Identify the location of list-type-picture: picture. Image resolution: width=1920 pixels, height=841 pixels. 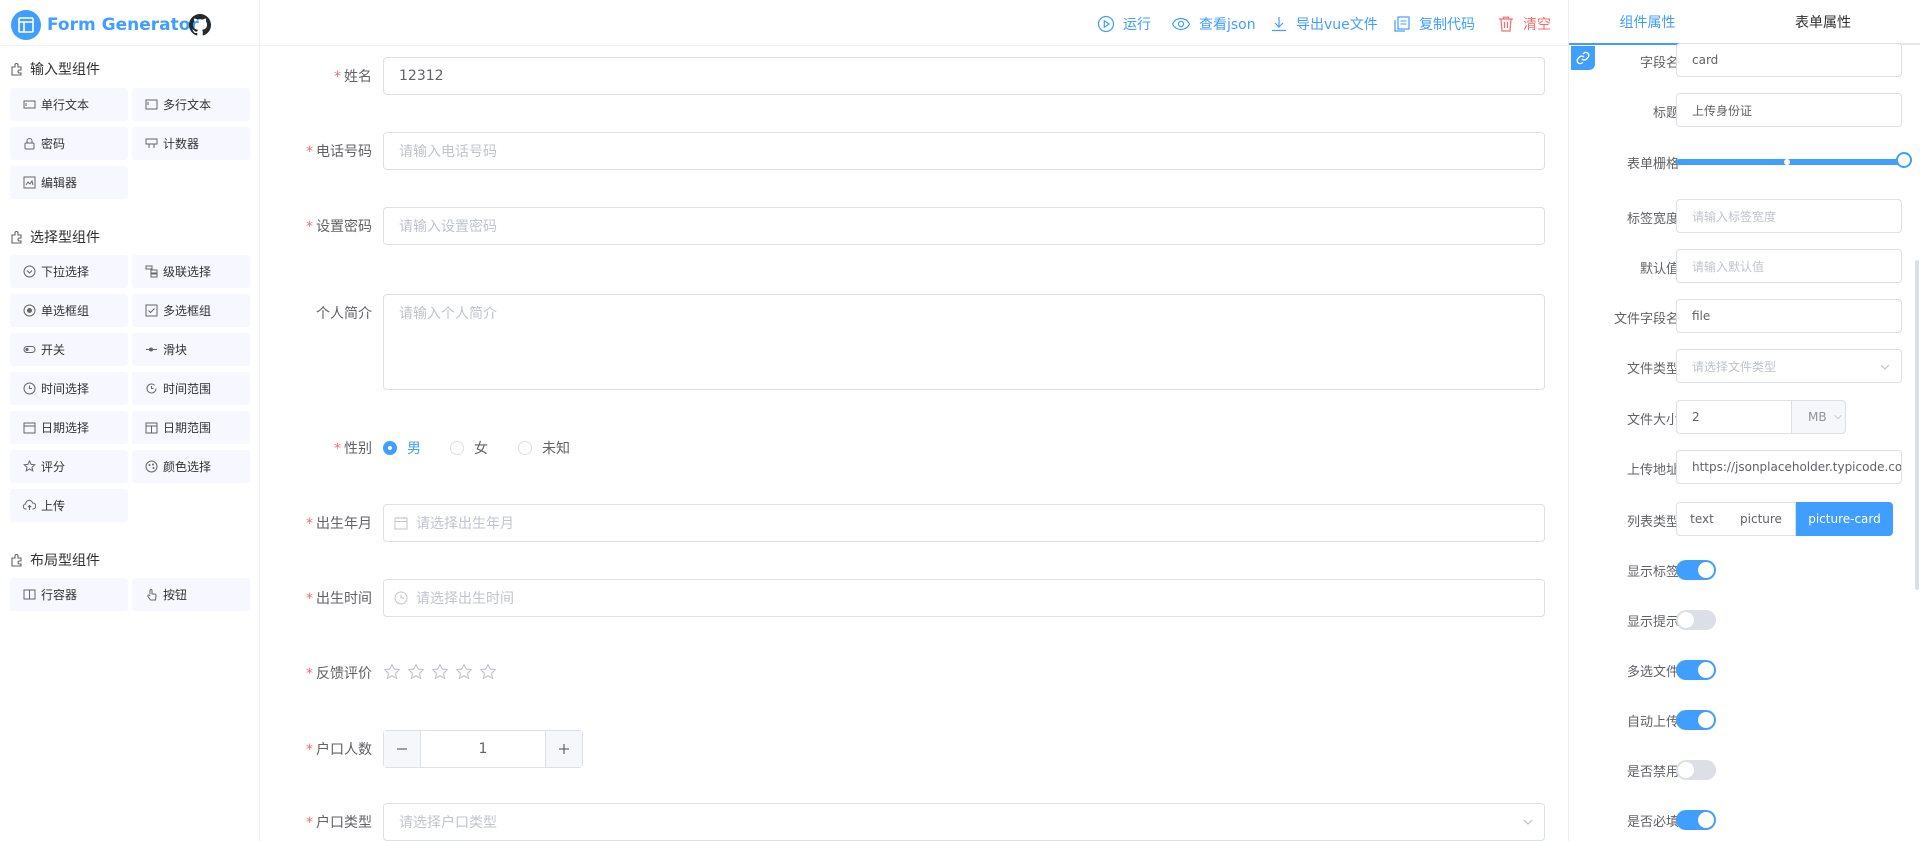
(1761, 519).